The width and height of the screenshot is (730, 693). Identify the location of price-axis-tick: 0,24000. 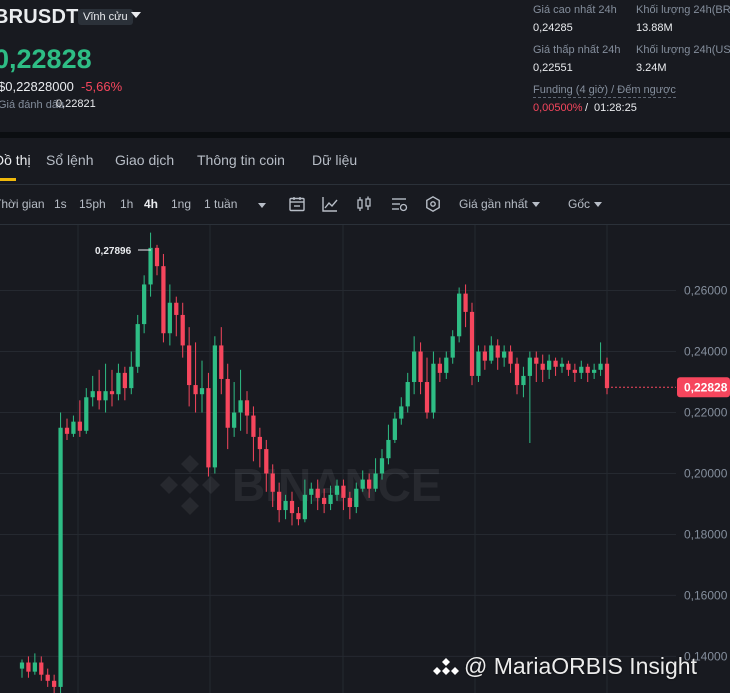
(706, 352).